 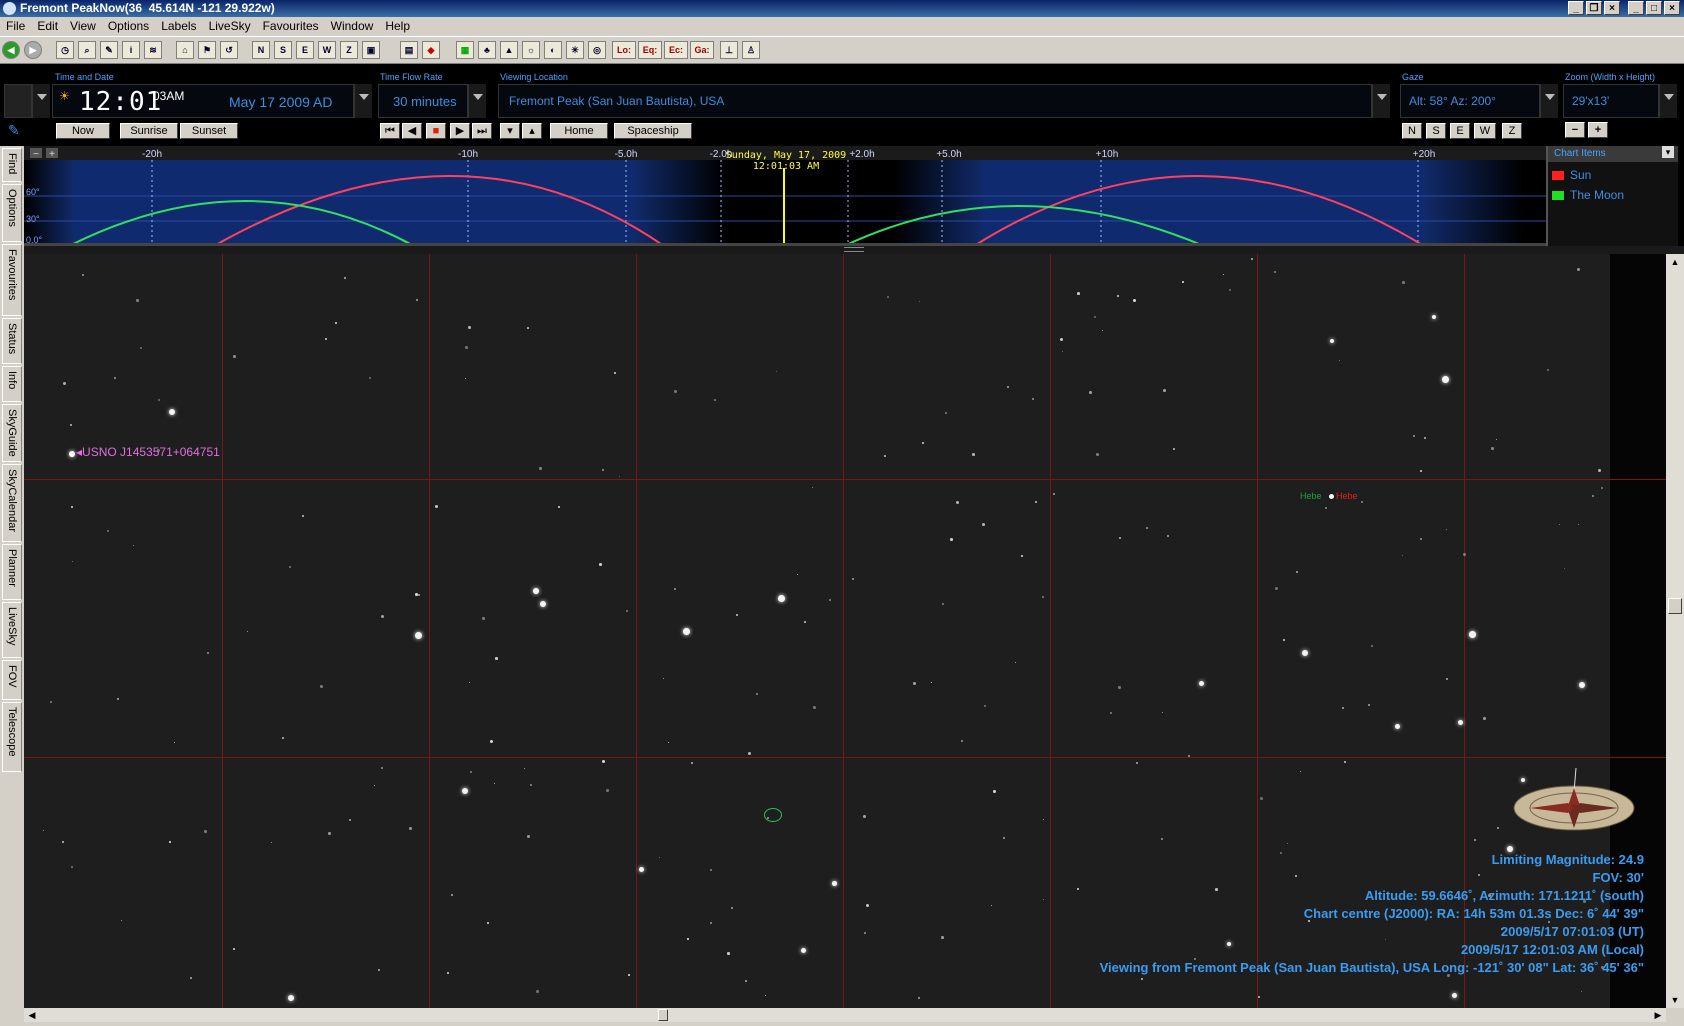 I want to click on splitter, so click(x=854, y=250).